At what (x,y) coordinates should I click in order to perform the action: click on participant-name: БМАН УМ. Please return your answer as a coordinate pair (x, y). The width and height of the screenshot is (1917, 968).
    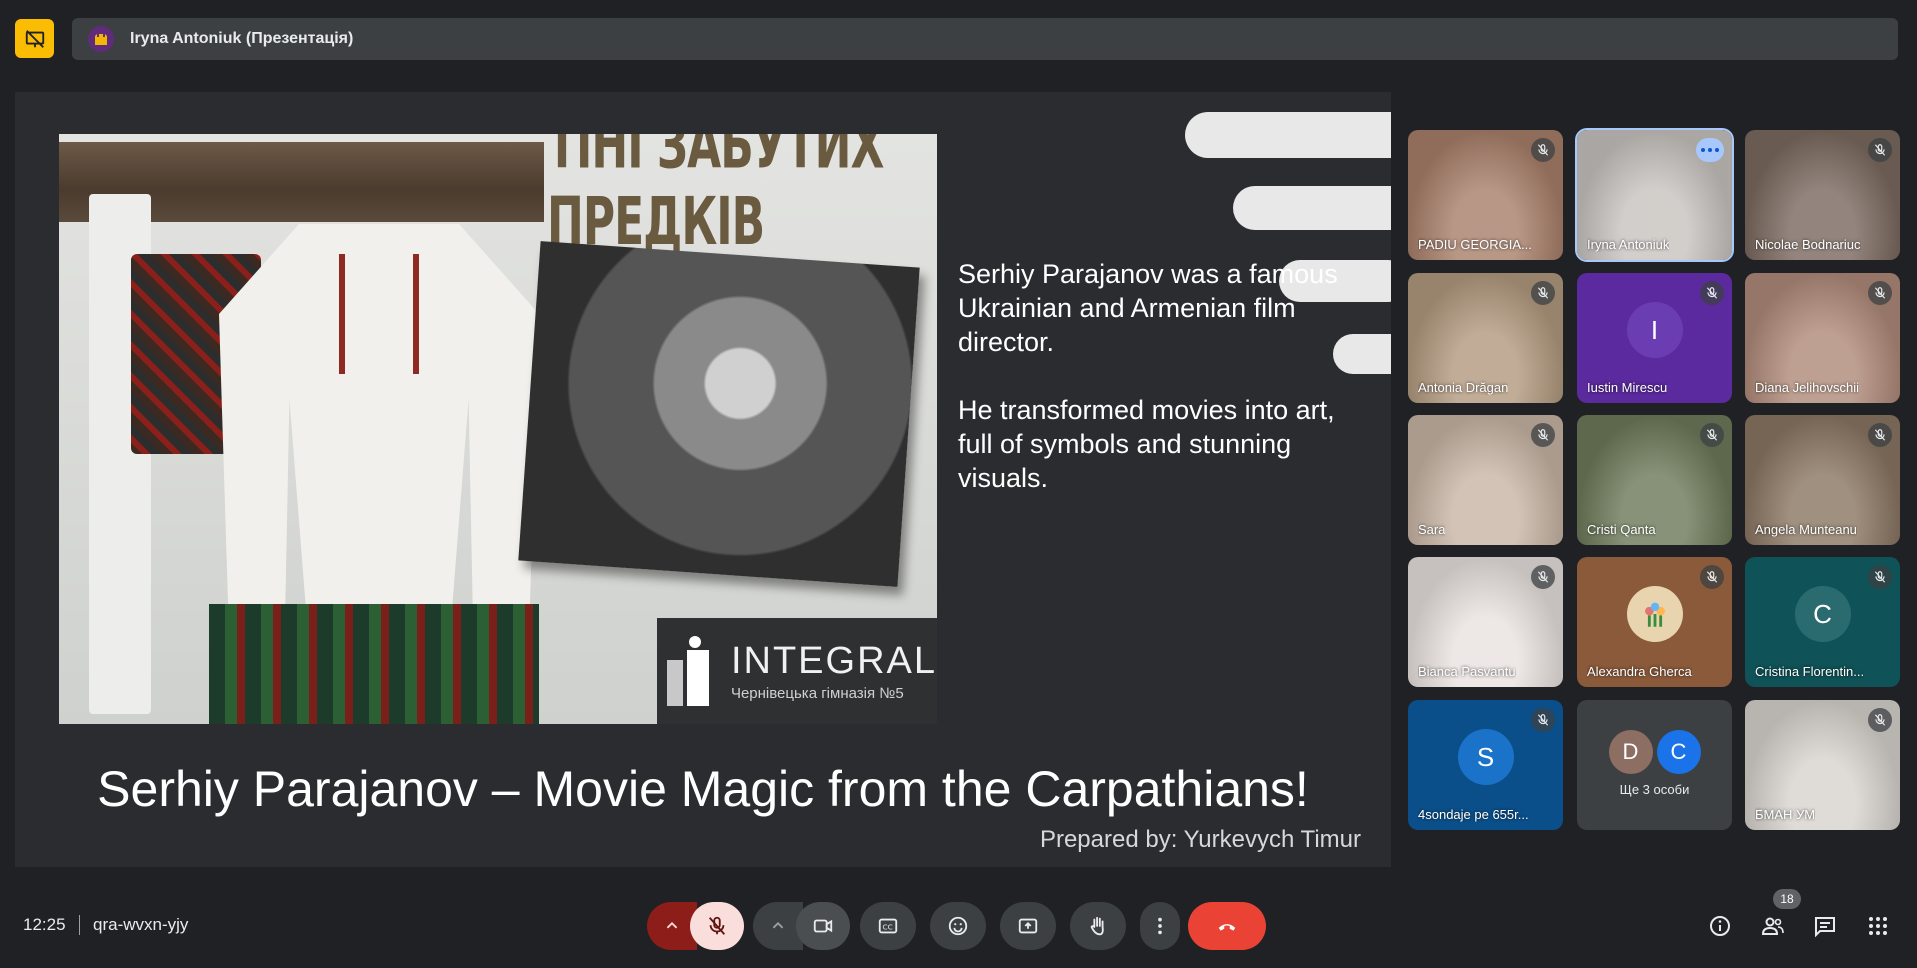
    Looking at the image, I should click on (1785, 814).